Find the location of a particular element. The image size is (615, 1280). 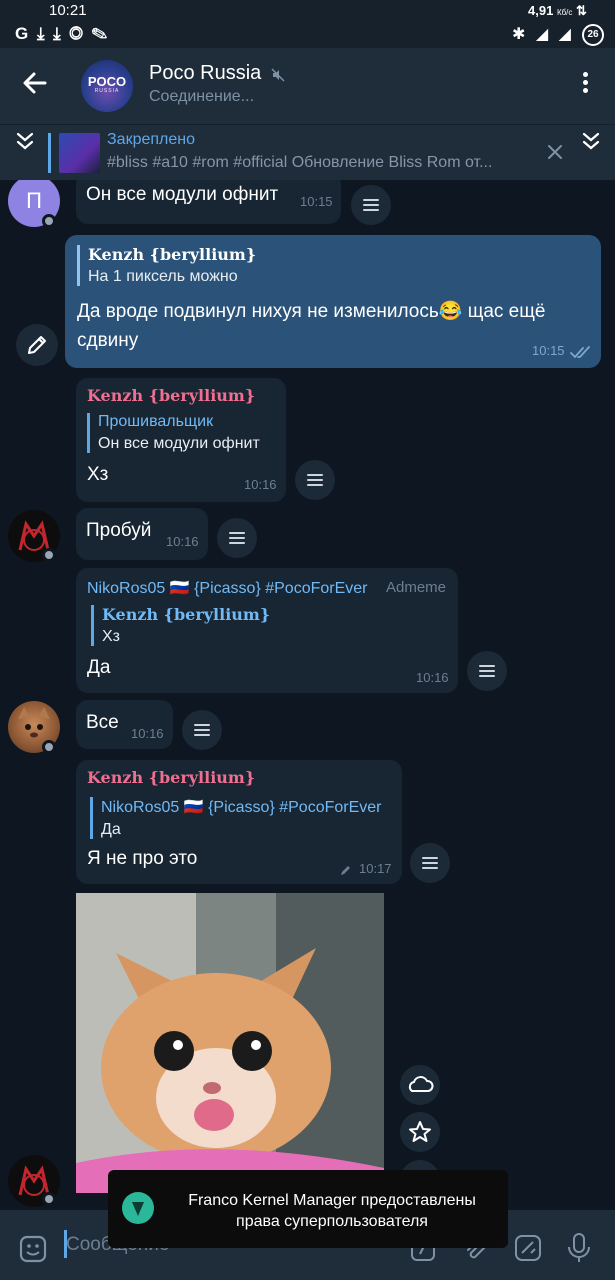

reply-author: NikoRos05 🇷🇺 {Picasso} #PocoForEver is located at coordinates (241, 807).